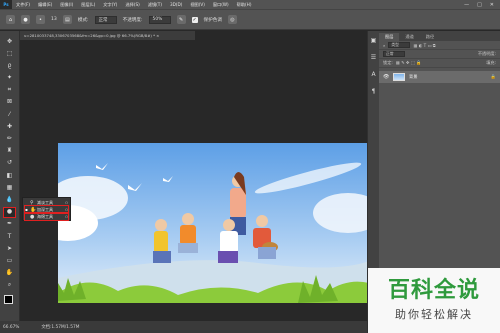  What do you see at coordinates (9, 260) in the screenshot?
I see `shape-tool-icon: ▭` at bounding box center [9, 260].